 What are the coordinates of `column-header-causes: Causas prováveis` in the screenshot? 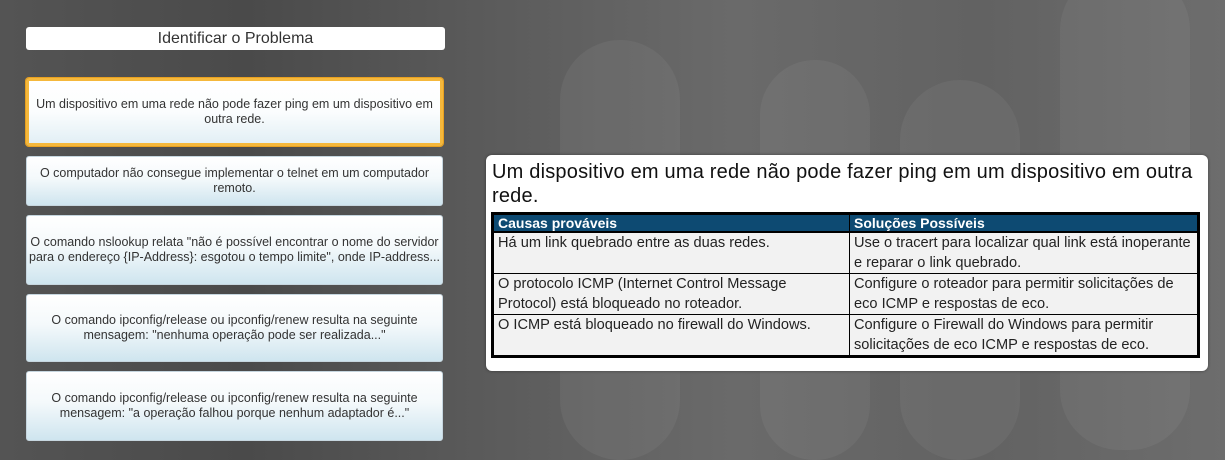 It's located at (671, 223).